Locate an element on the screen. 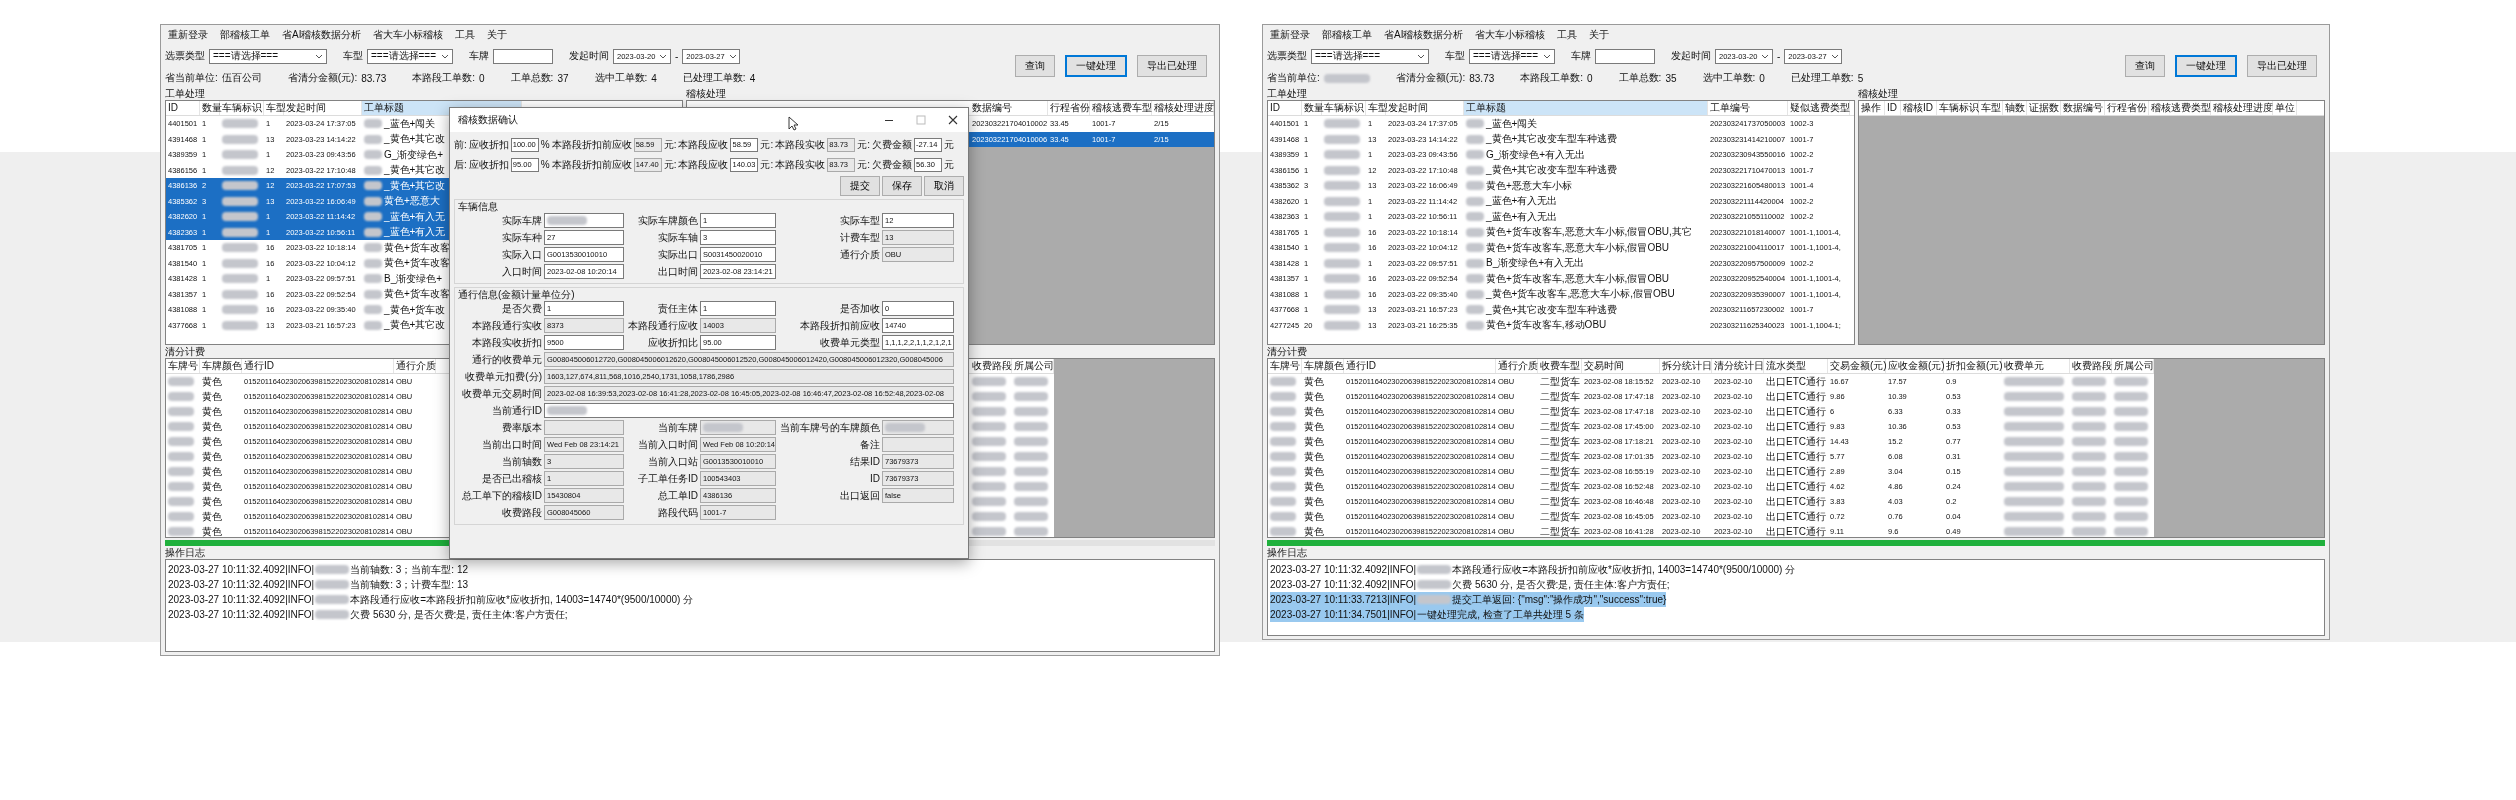  field-label: 通行介质 is located at coordinates (860, 254).